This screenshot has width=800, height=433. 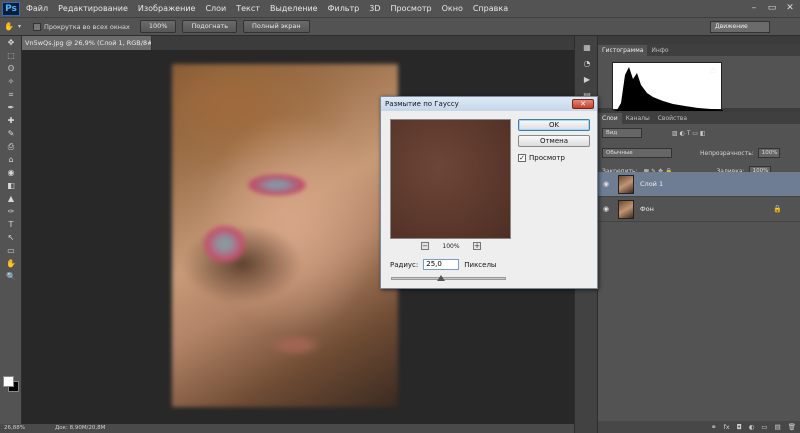 What do you see at coordinates (637, 153) in the screenshot?
I see `blend-mode-select: Обычные` at bounding box center [637, 153].